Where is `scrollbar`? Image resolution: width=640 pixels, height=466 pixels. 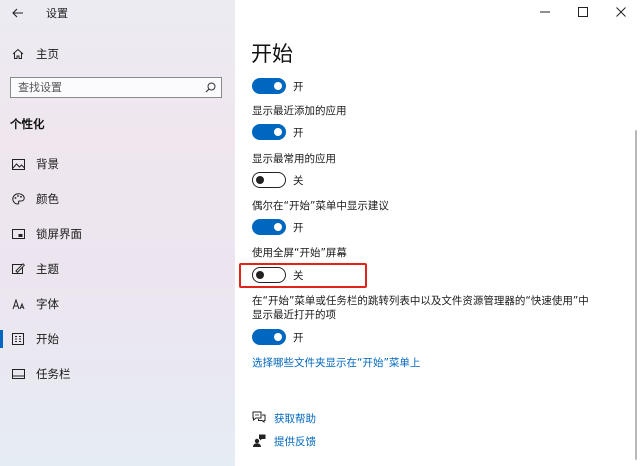
scrollbar is located at coordinates (636, 295).